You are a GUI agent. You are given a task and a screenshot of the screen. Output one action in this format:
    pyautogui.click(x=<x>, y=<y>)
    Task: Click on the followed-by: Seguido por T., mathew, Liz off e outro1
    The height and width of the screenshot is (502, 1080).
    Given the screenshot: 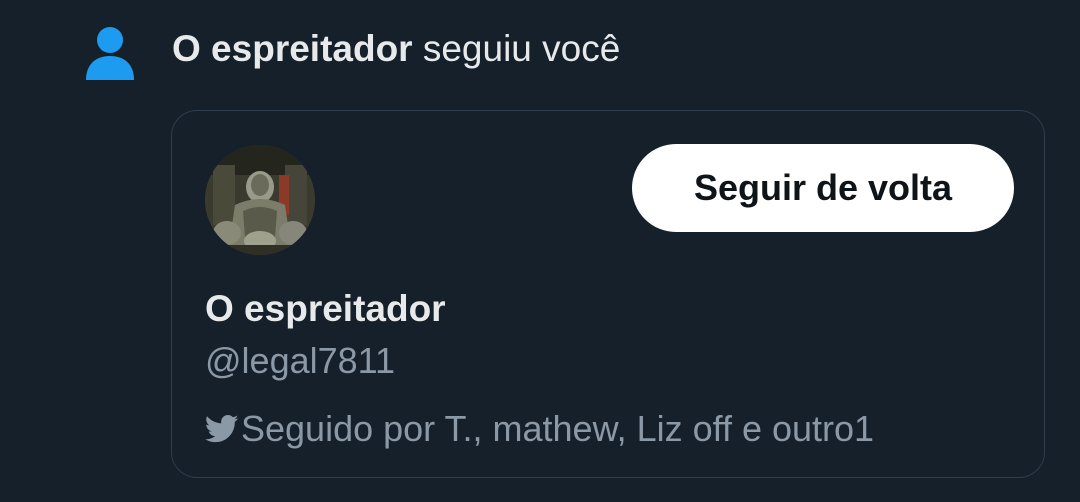 What is the action you would take?
    pyautogui.click(x=539, y=429)
    